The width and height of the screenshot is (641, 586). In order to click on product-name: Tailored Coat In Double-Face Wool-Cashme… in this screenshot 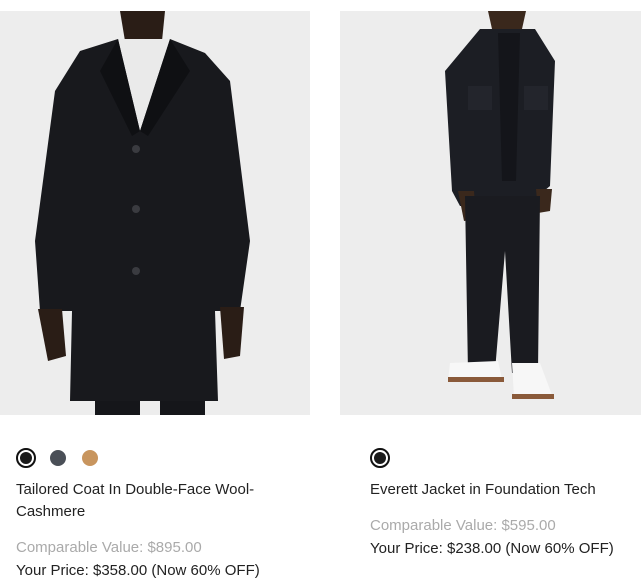, I will do `click(156, 501)`.